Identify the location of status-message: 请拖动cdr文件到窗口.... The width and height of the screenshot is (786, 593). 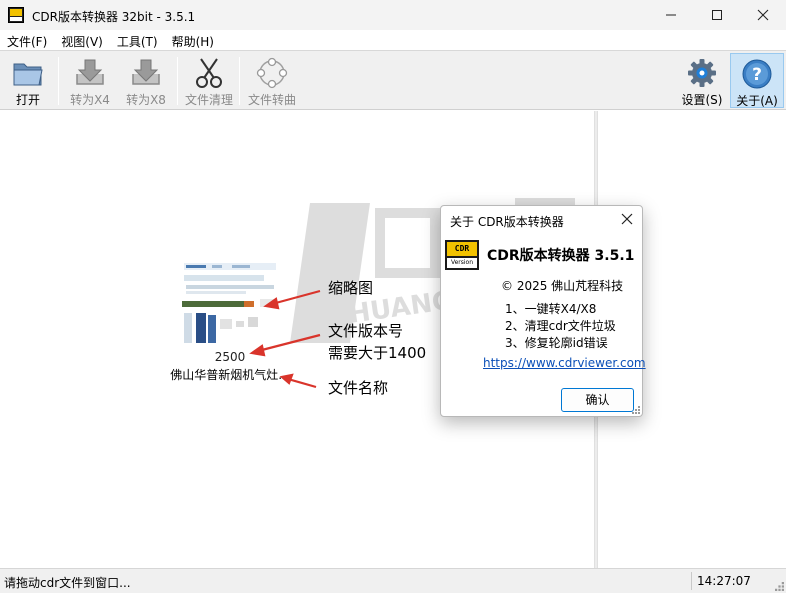
(67, 583).